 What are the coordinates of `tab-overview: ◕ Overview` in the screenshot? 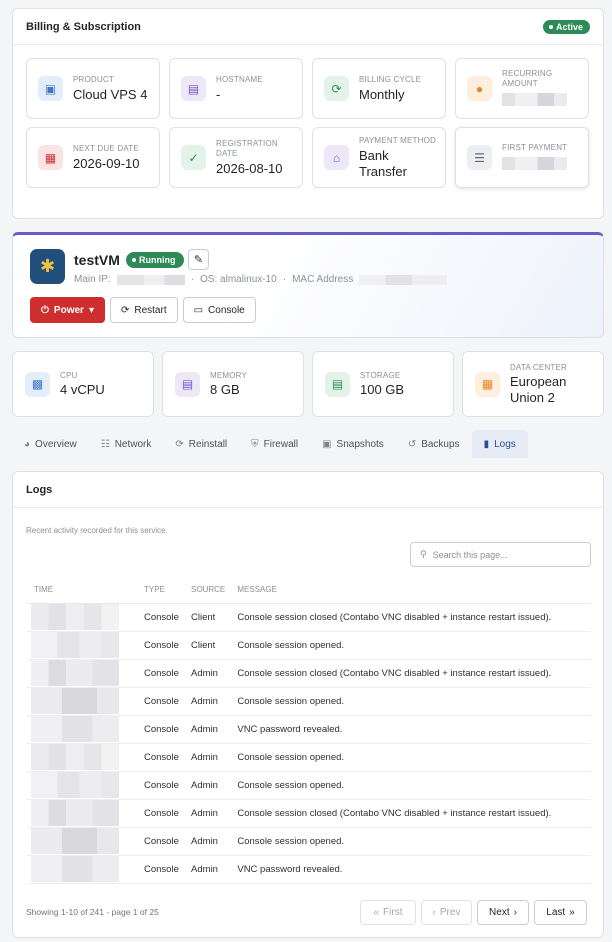 It's located at (50, 444).